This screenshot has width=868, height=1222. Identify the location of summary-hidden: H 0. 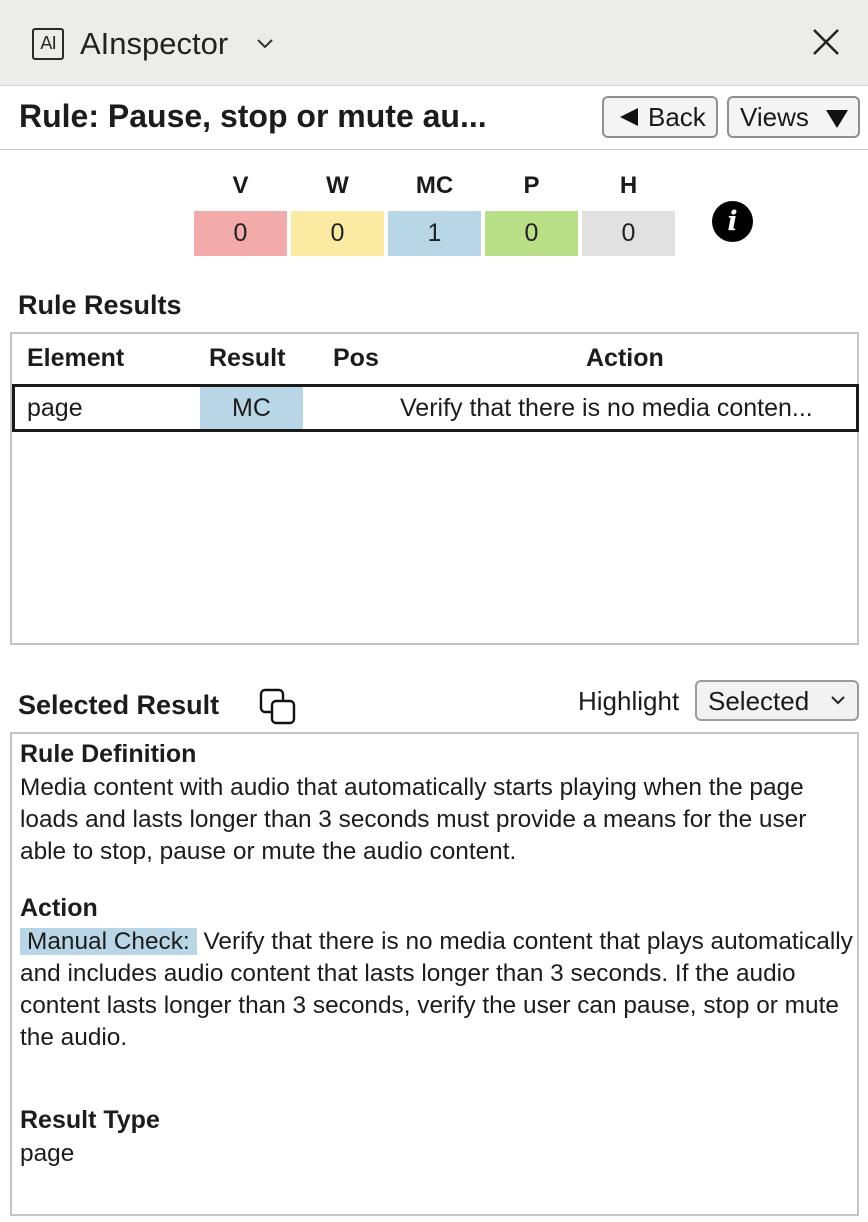
(628, 214).